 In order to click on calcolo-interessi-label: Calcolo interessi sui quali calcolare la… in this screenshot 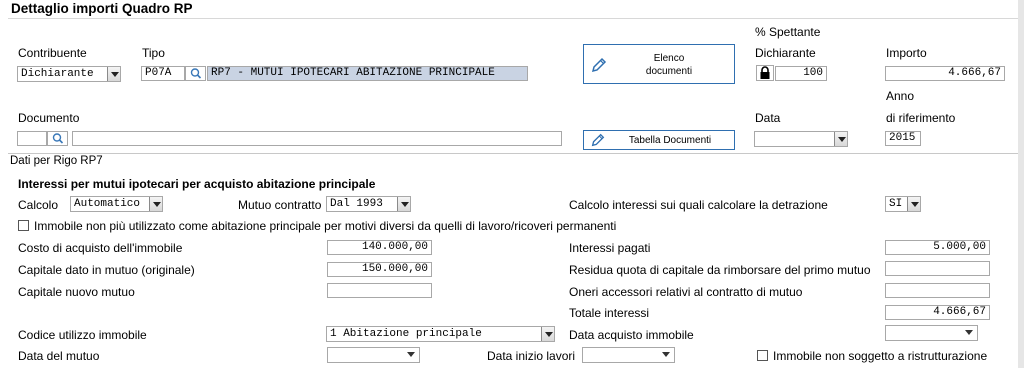, I will do `click(698, 205)`.